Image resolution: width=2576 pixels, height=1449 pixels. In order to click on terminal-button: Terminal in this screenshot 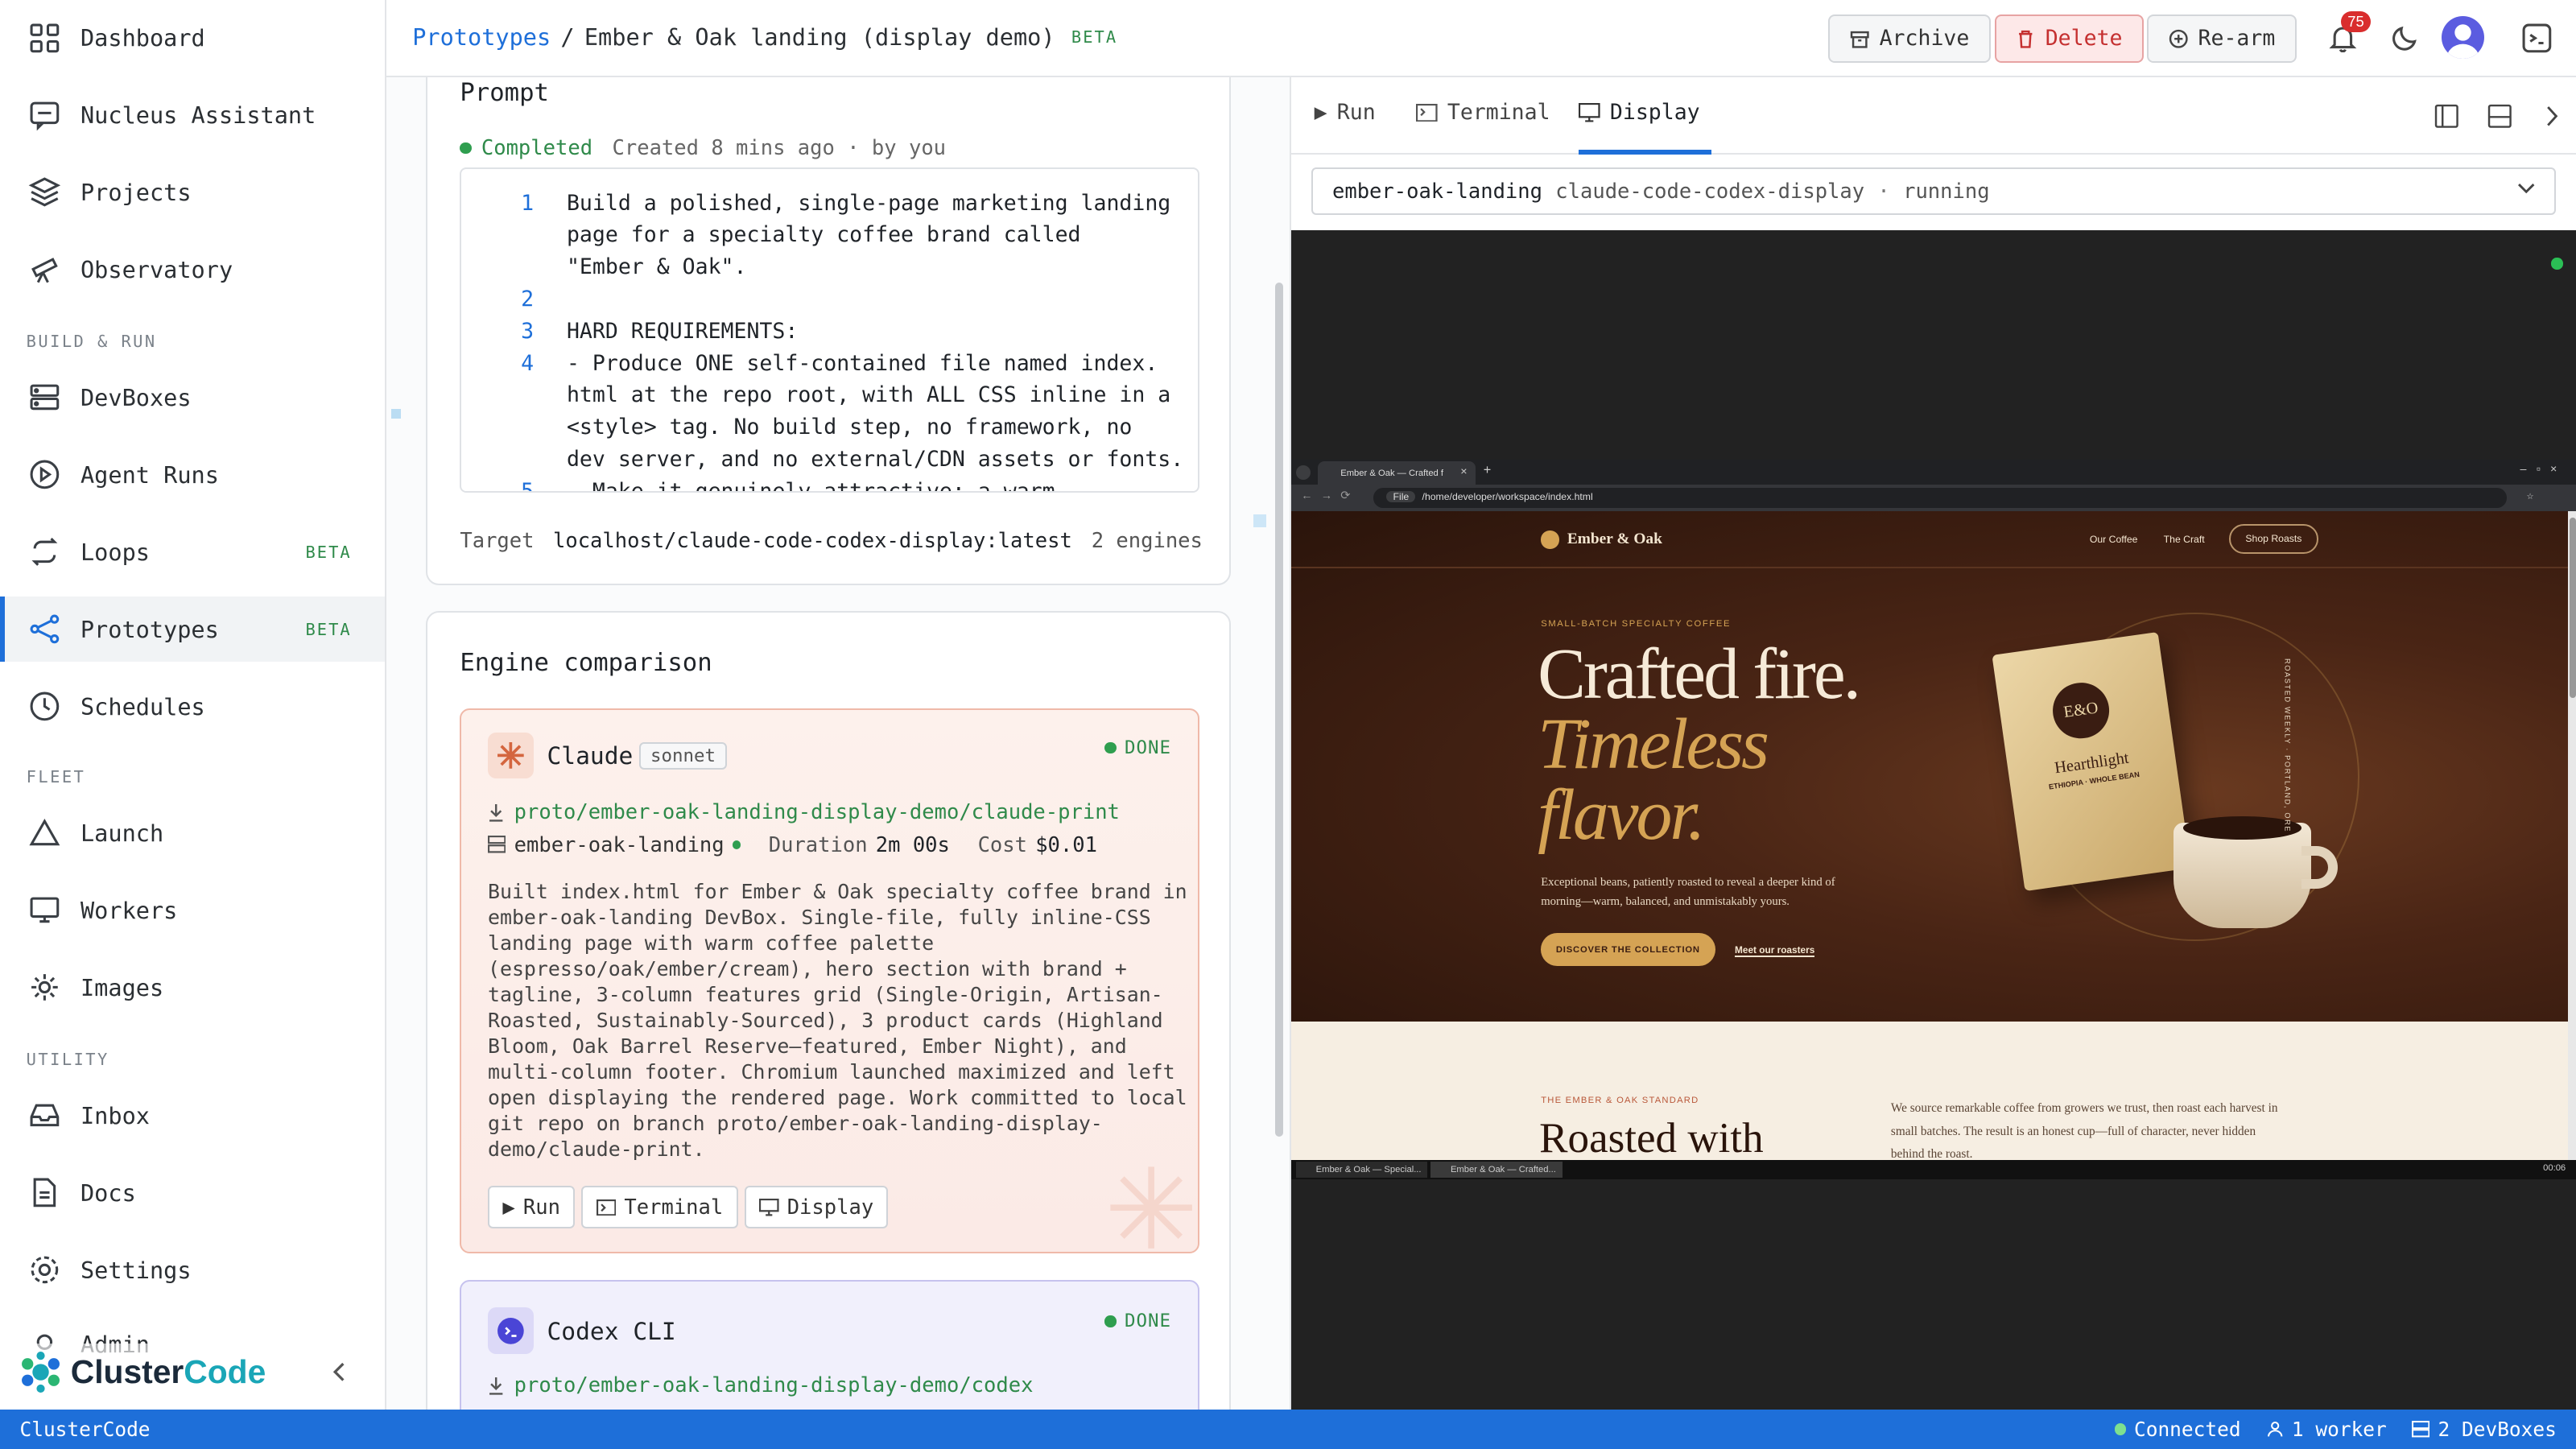, I will do `click(659, 1207)`.